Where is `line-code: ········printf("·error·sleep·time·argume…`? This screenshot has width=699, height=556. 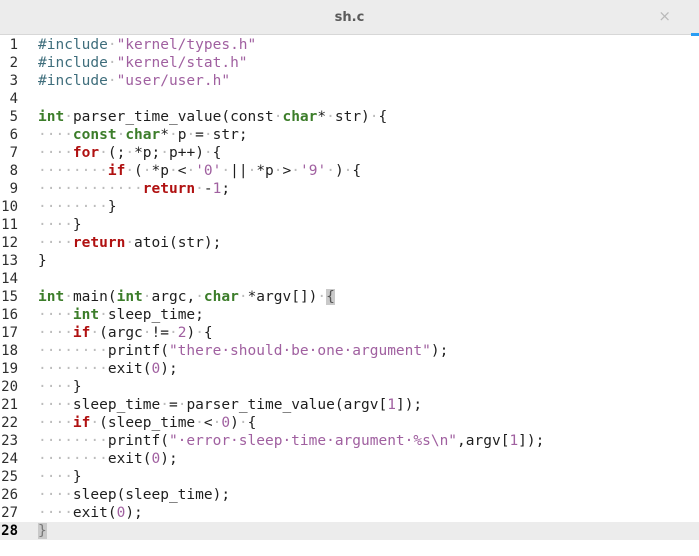 line-code: ········printf("·error·sleep·time·argume… is located at coordinates (291, 441).